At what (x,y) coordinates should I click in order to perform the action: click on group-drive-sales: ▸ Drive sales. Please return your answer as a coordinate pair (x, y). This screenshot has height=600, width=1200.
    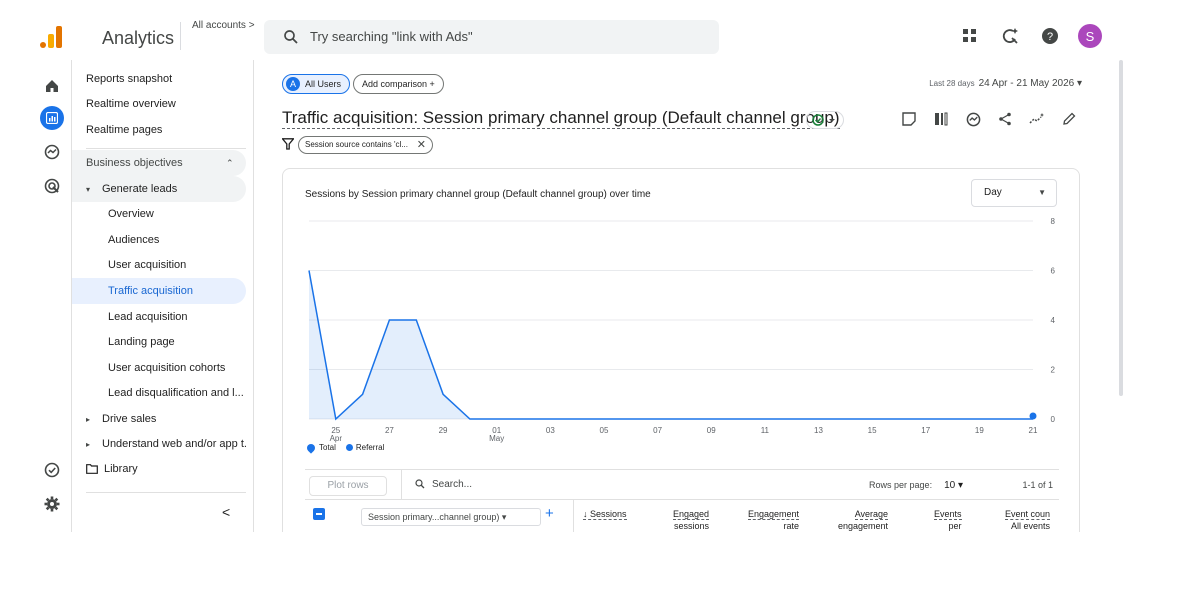
    Looking at the image, I should click on (159, 419).